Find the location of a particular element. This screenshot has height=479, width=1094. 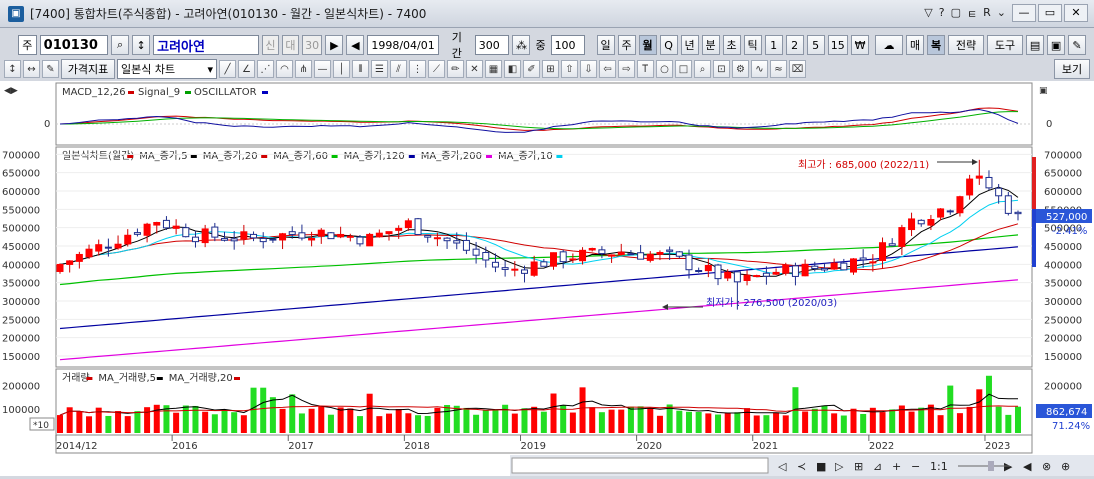

pin-icon: ▽ is located at coordinates (928, 14).